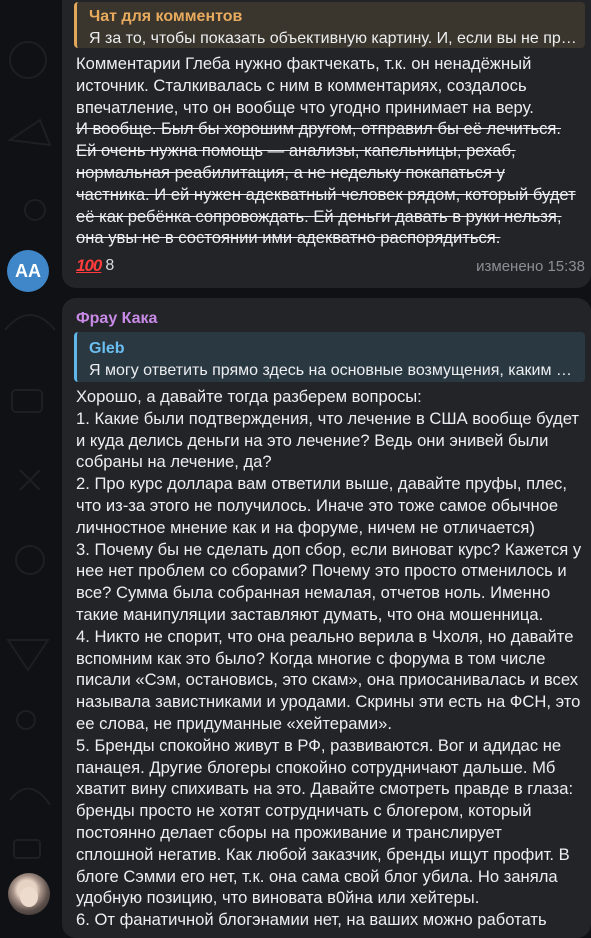 The width and height of the screenshot is (591, 938). What do you see at coordinates (234, 723) in the screenshot?
I see `message-line: ее слова, не придуманные «хейтерами».` at bounding box center [234, 723].